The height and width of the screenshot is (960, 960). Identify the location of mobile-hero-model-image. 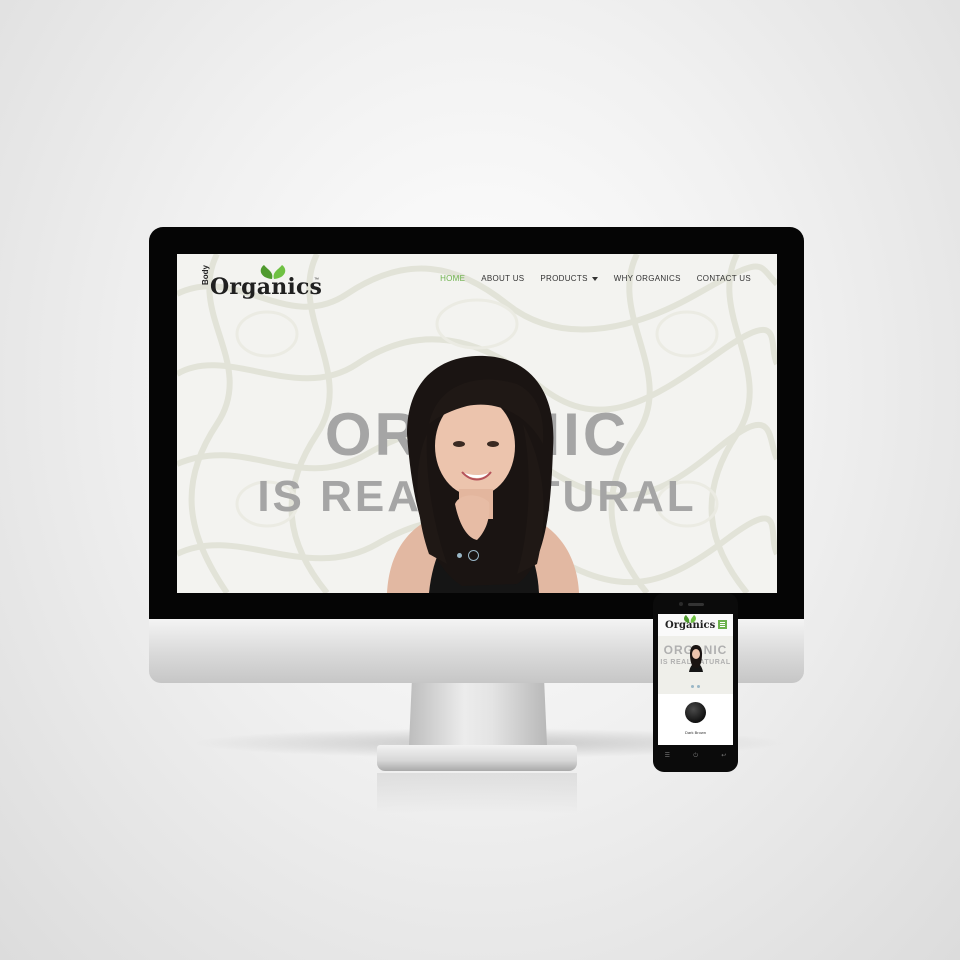
(696, 658).